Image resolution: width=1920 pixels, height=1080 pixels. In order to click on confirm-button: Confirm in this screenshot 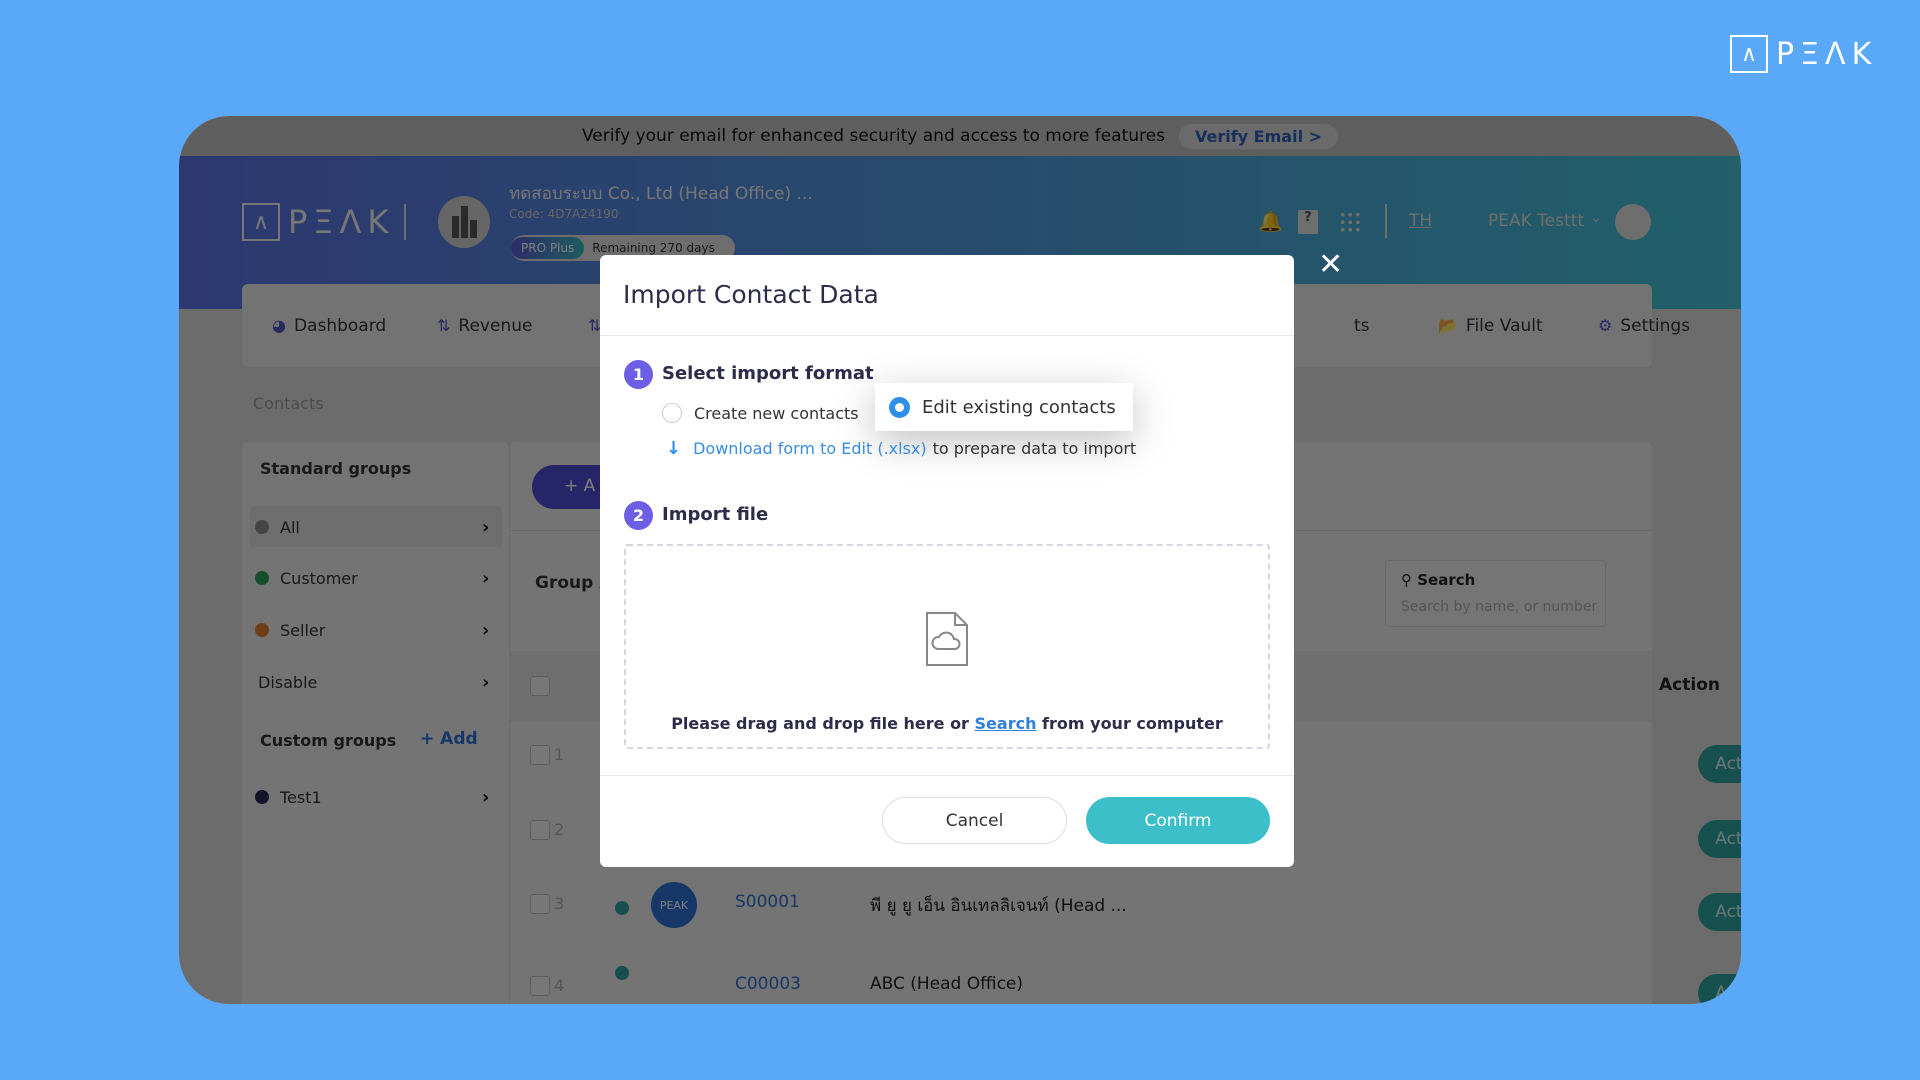, I will do `click(1178, 820)`.